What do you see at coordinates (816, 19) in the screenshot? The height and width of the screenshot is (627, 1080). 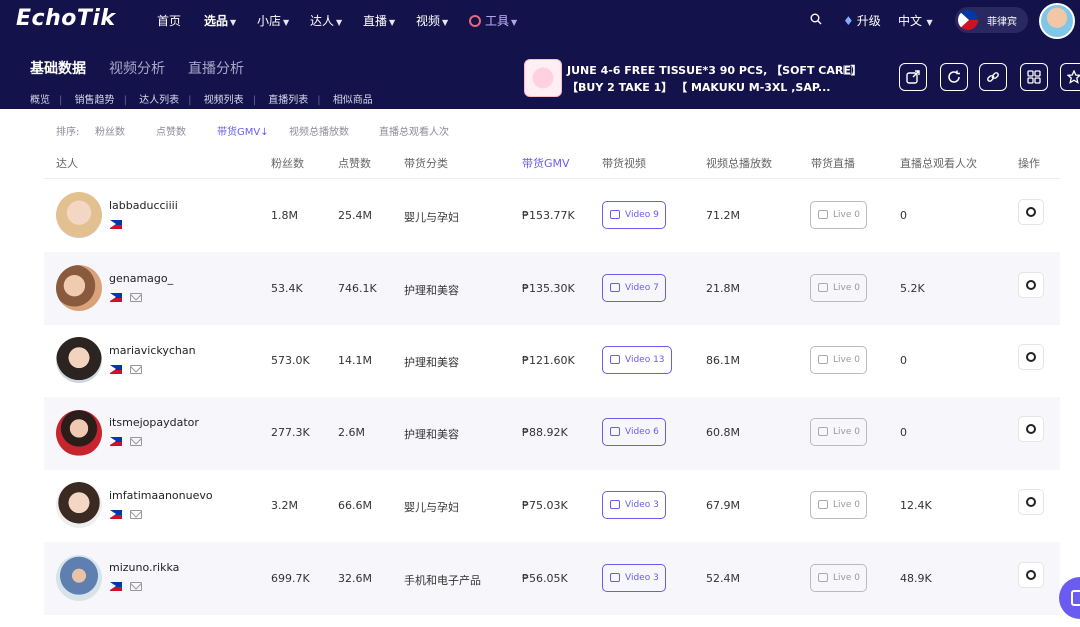 I see `search-icon` at bounding box center [816, 19].